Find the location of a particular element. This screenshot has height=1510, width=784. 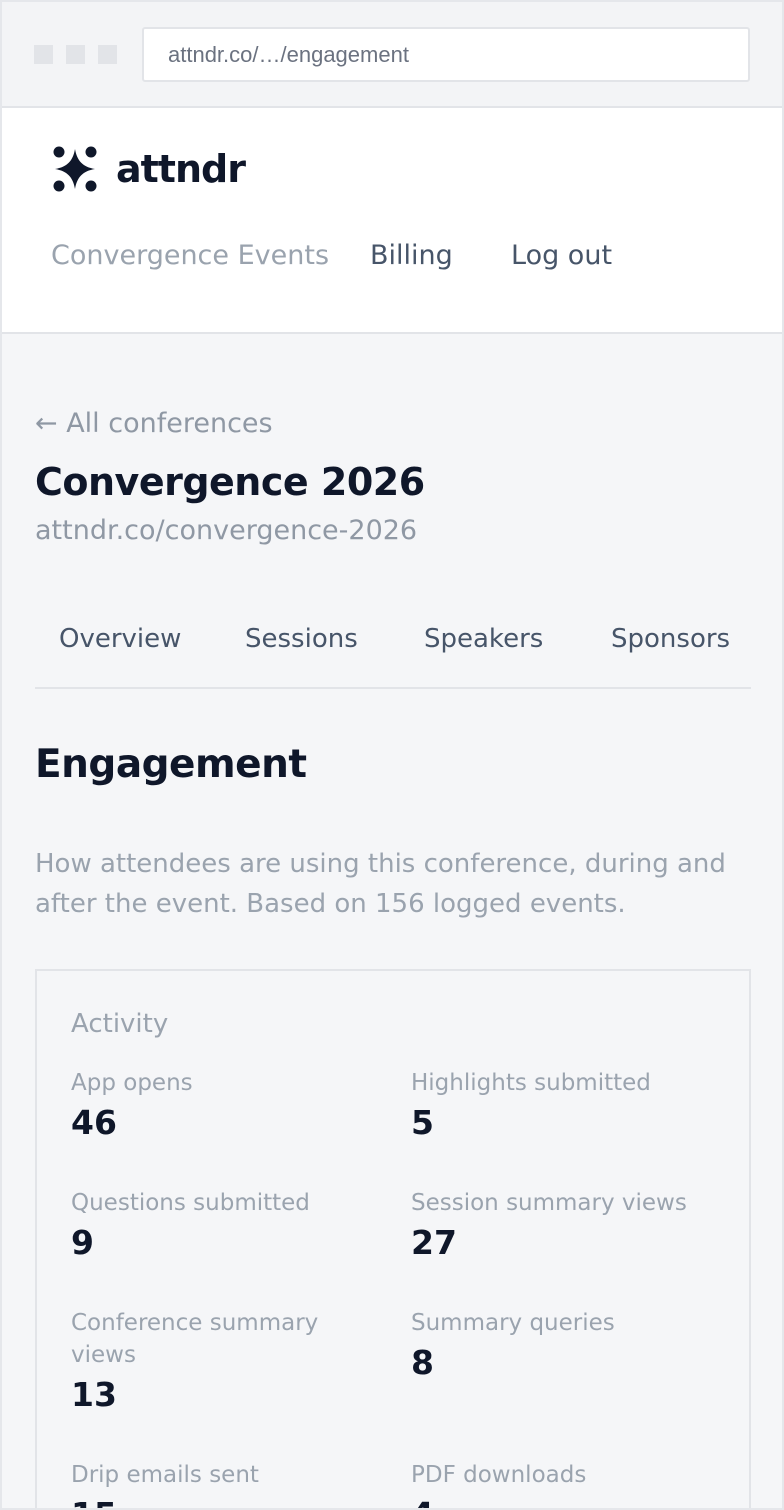

brand-name: attndr is located at coordinates (181, 169).